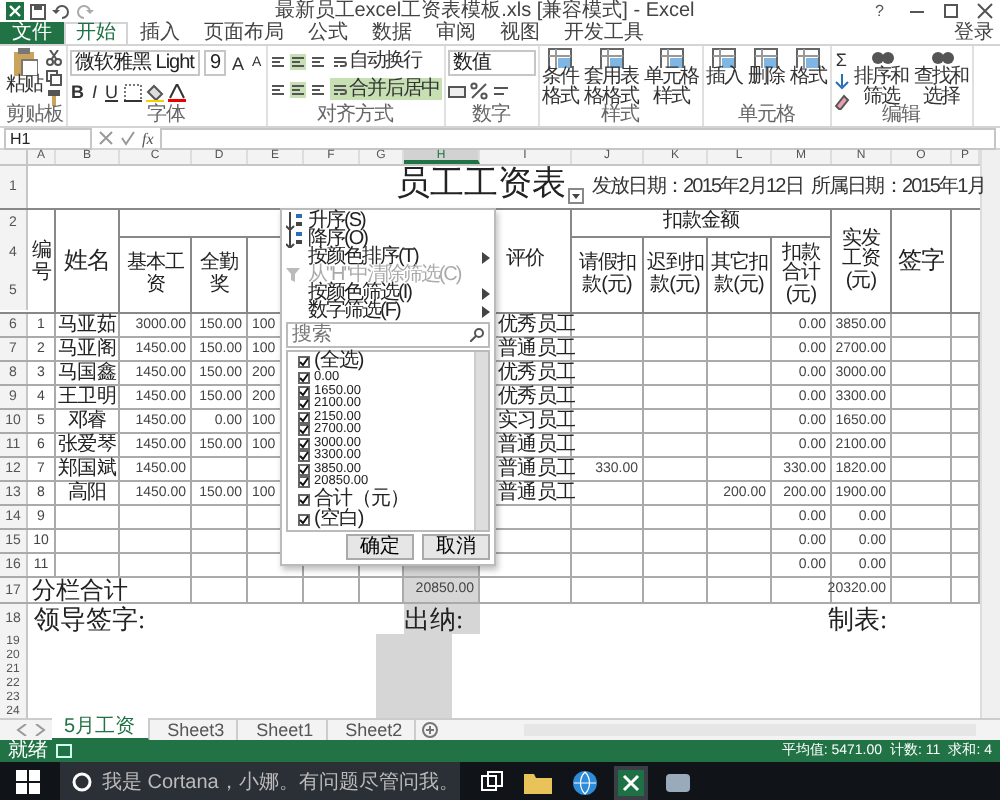  I want to click on ribbon-button: 条件格式, so click(560, 77).